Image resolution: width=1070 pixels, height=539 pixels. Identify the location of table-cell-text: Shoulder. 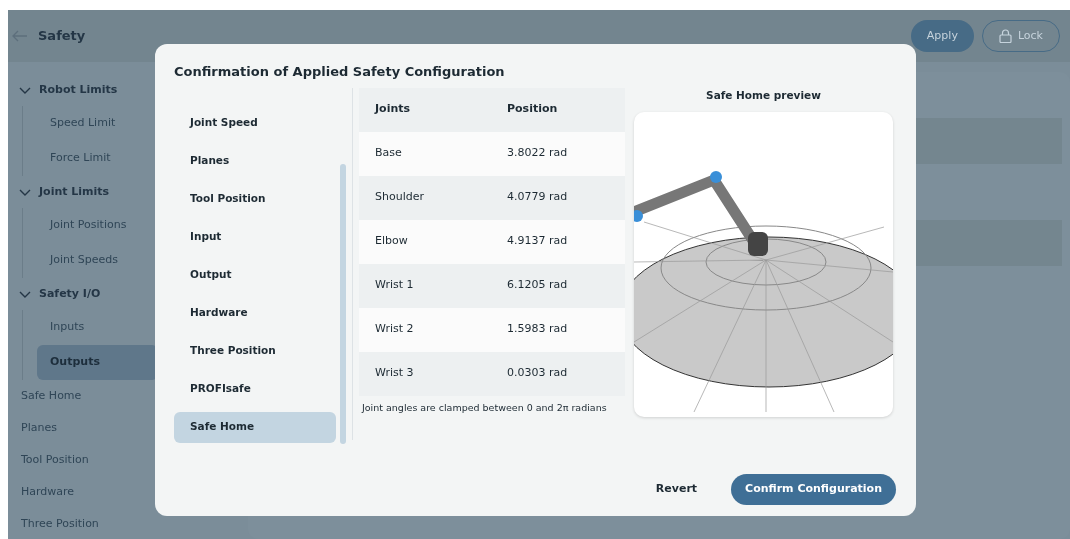
(400, 197).